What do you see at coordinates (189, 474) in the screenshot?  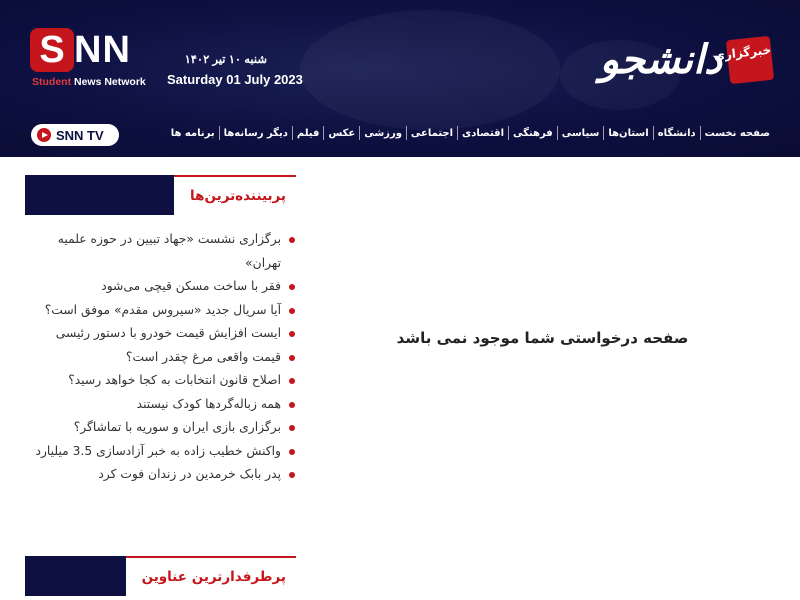 I see `list-item-title: پدر بابک خرمدین در زندان فوت کرد` at bounding box center [189, 474].